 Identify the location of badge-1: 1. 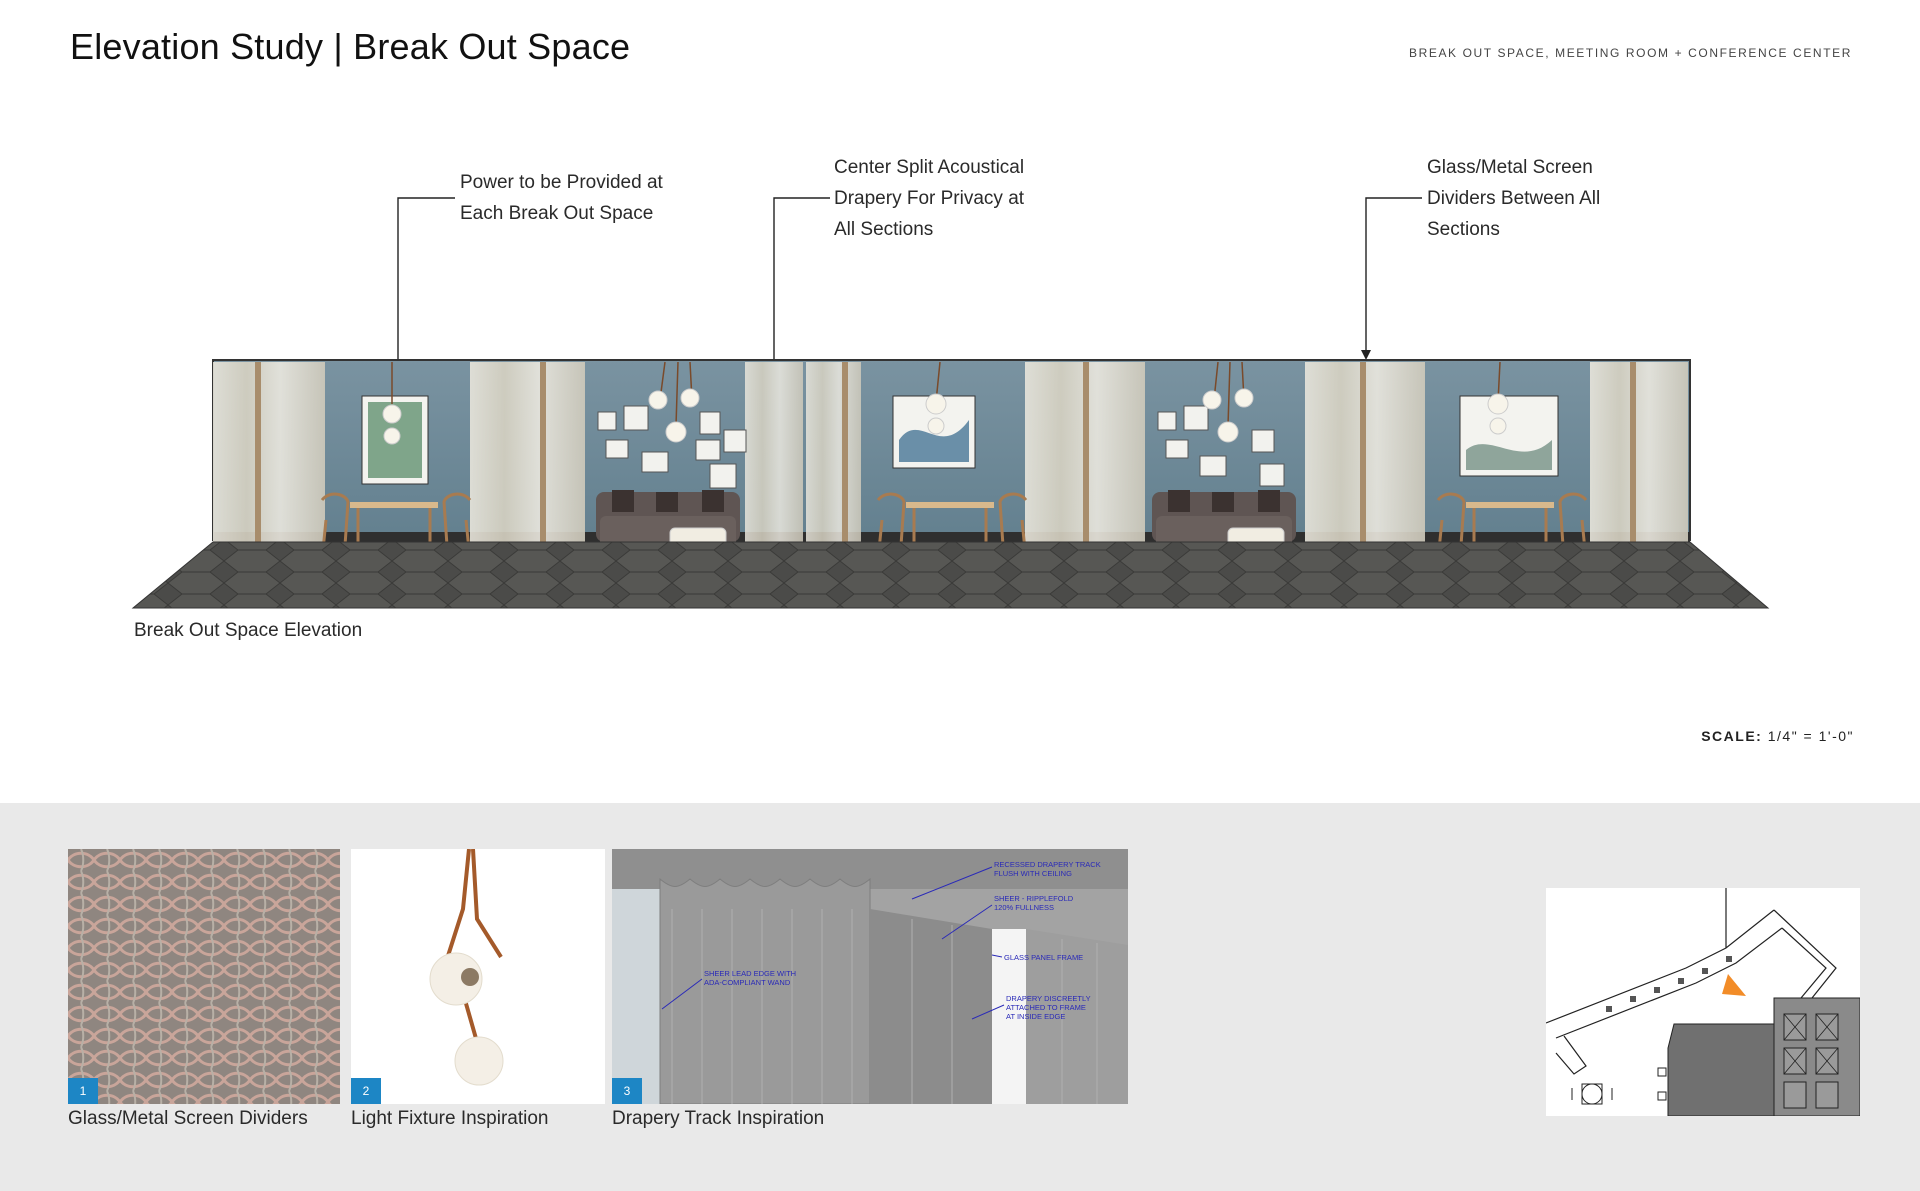
(83, 1091).